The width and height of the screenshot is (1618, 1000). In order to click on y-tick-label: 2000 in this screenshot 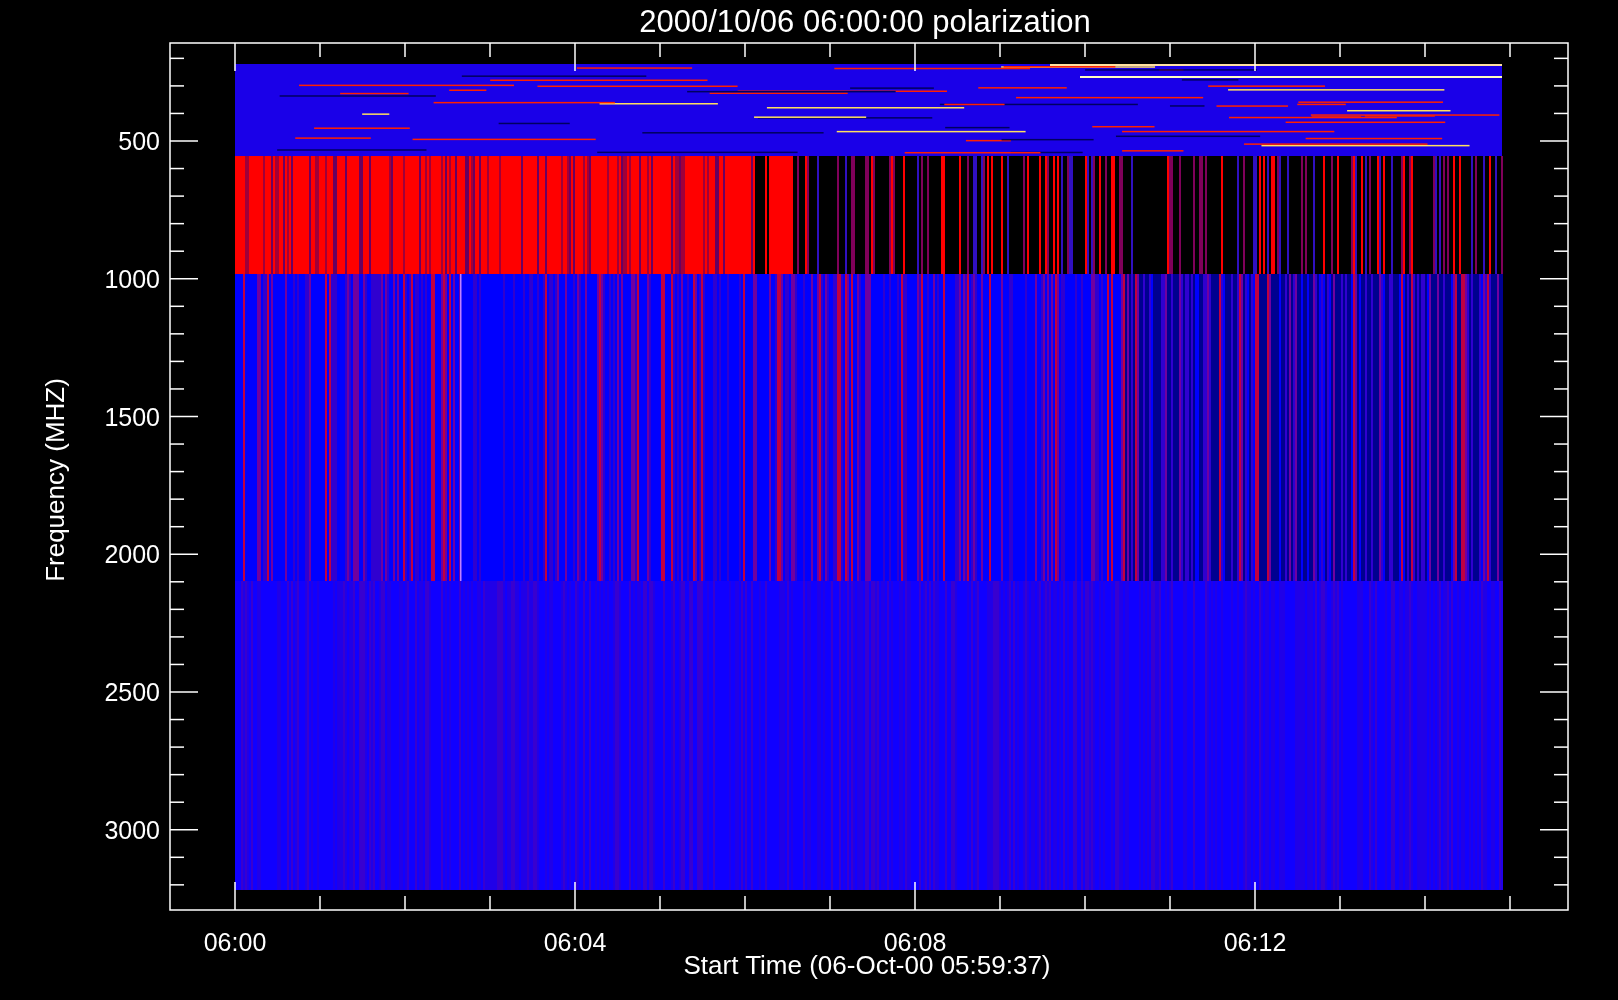, I will do `click(132, 554)`.